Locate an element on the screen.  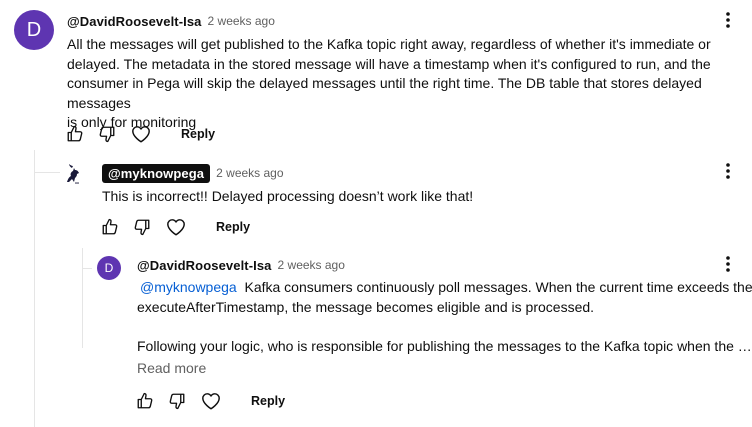
horse-logo-icon is located at coordinates (73, 174).